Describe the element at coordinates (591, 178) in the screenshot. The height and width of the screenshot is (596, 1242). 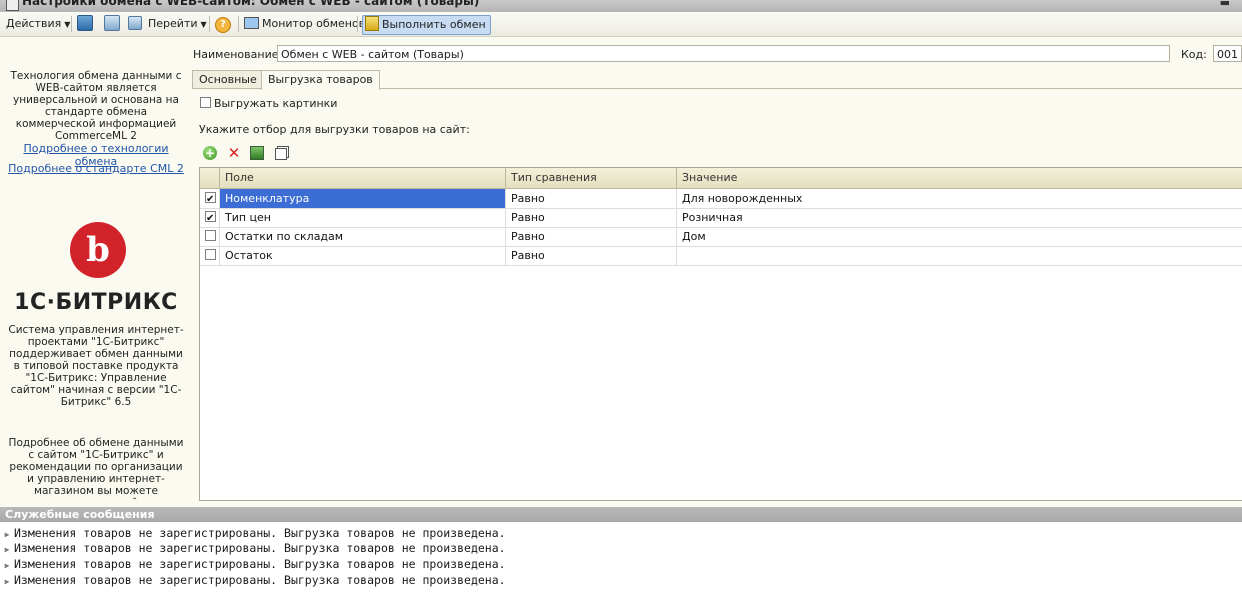
I see `column-comparison: Тип сравнения` at that location.